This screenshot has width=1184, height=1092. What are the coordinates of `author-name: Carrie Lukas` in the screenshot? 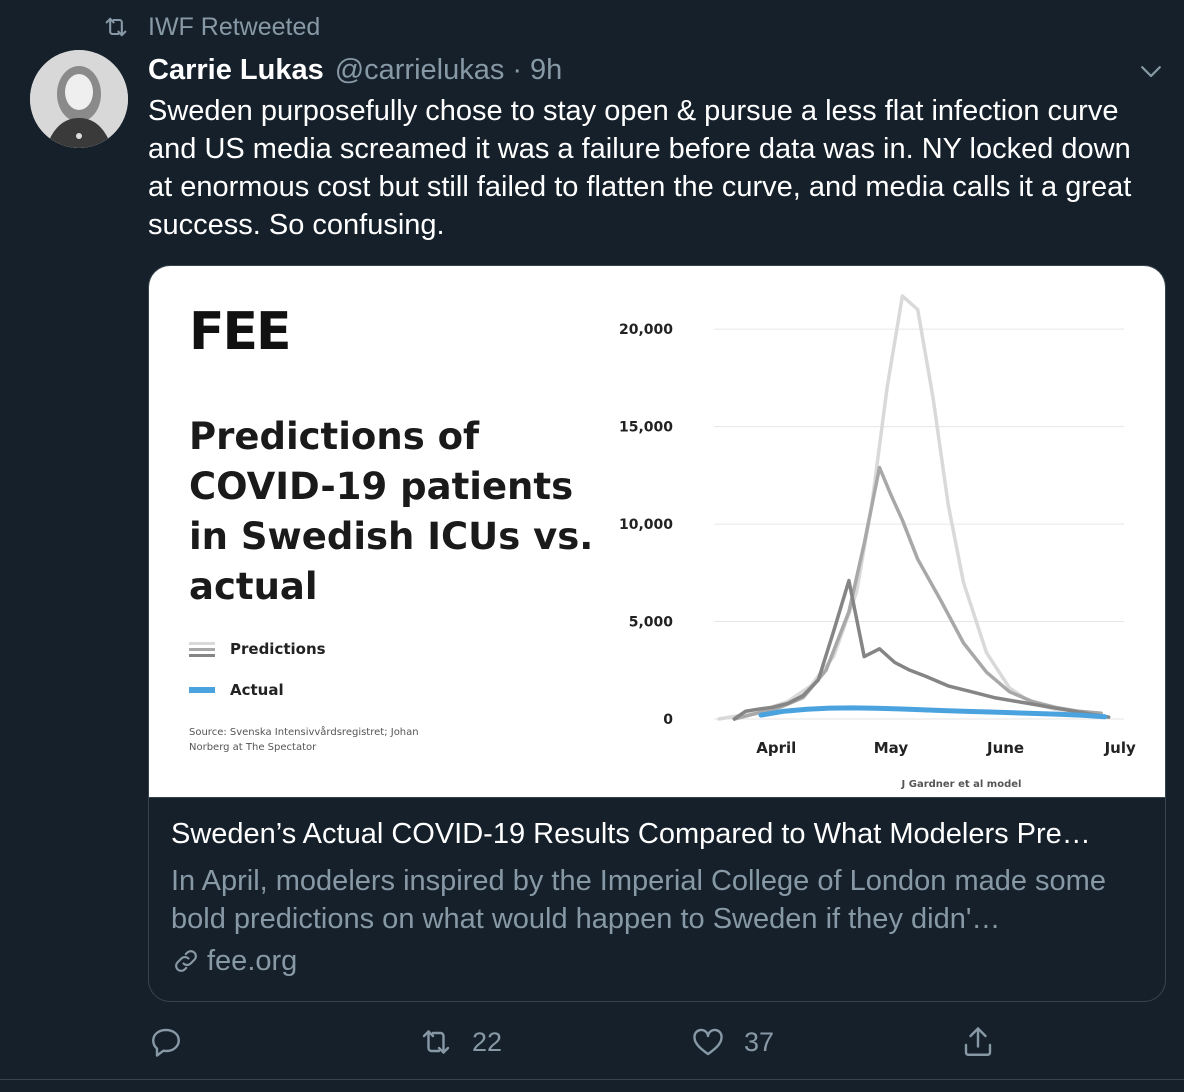 It's located at (236, 70).